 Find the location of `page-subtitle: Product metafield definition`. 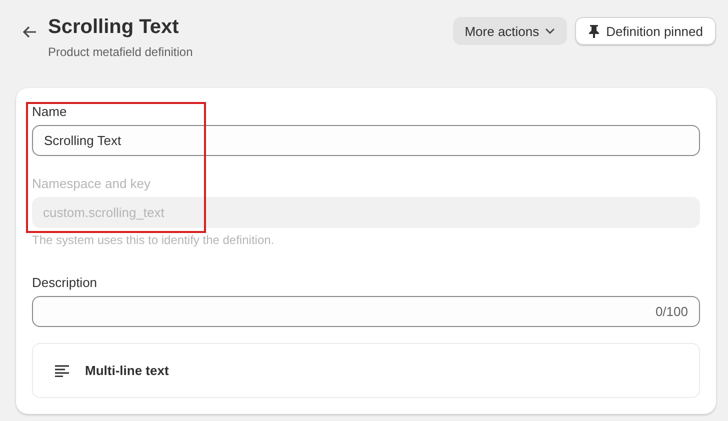

page-subtitle: Product metafield definition is located at coordinates (120, 52).